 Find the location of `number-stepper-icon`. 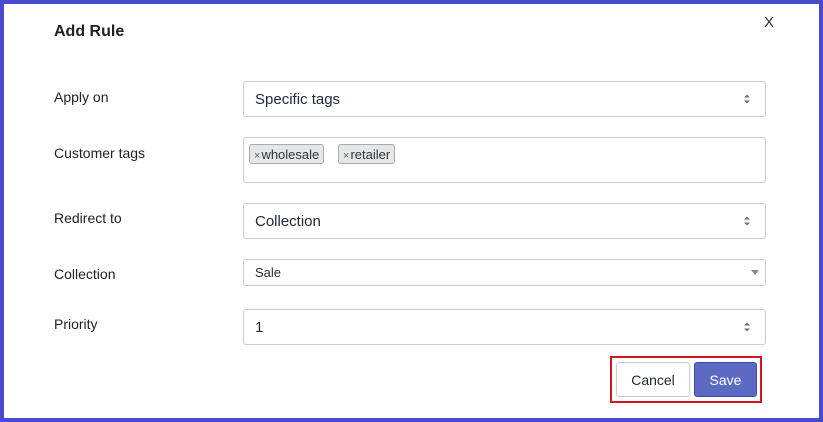

number-stepper-icon is located at coordinates (747, 327).